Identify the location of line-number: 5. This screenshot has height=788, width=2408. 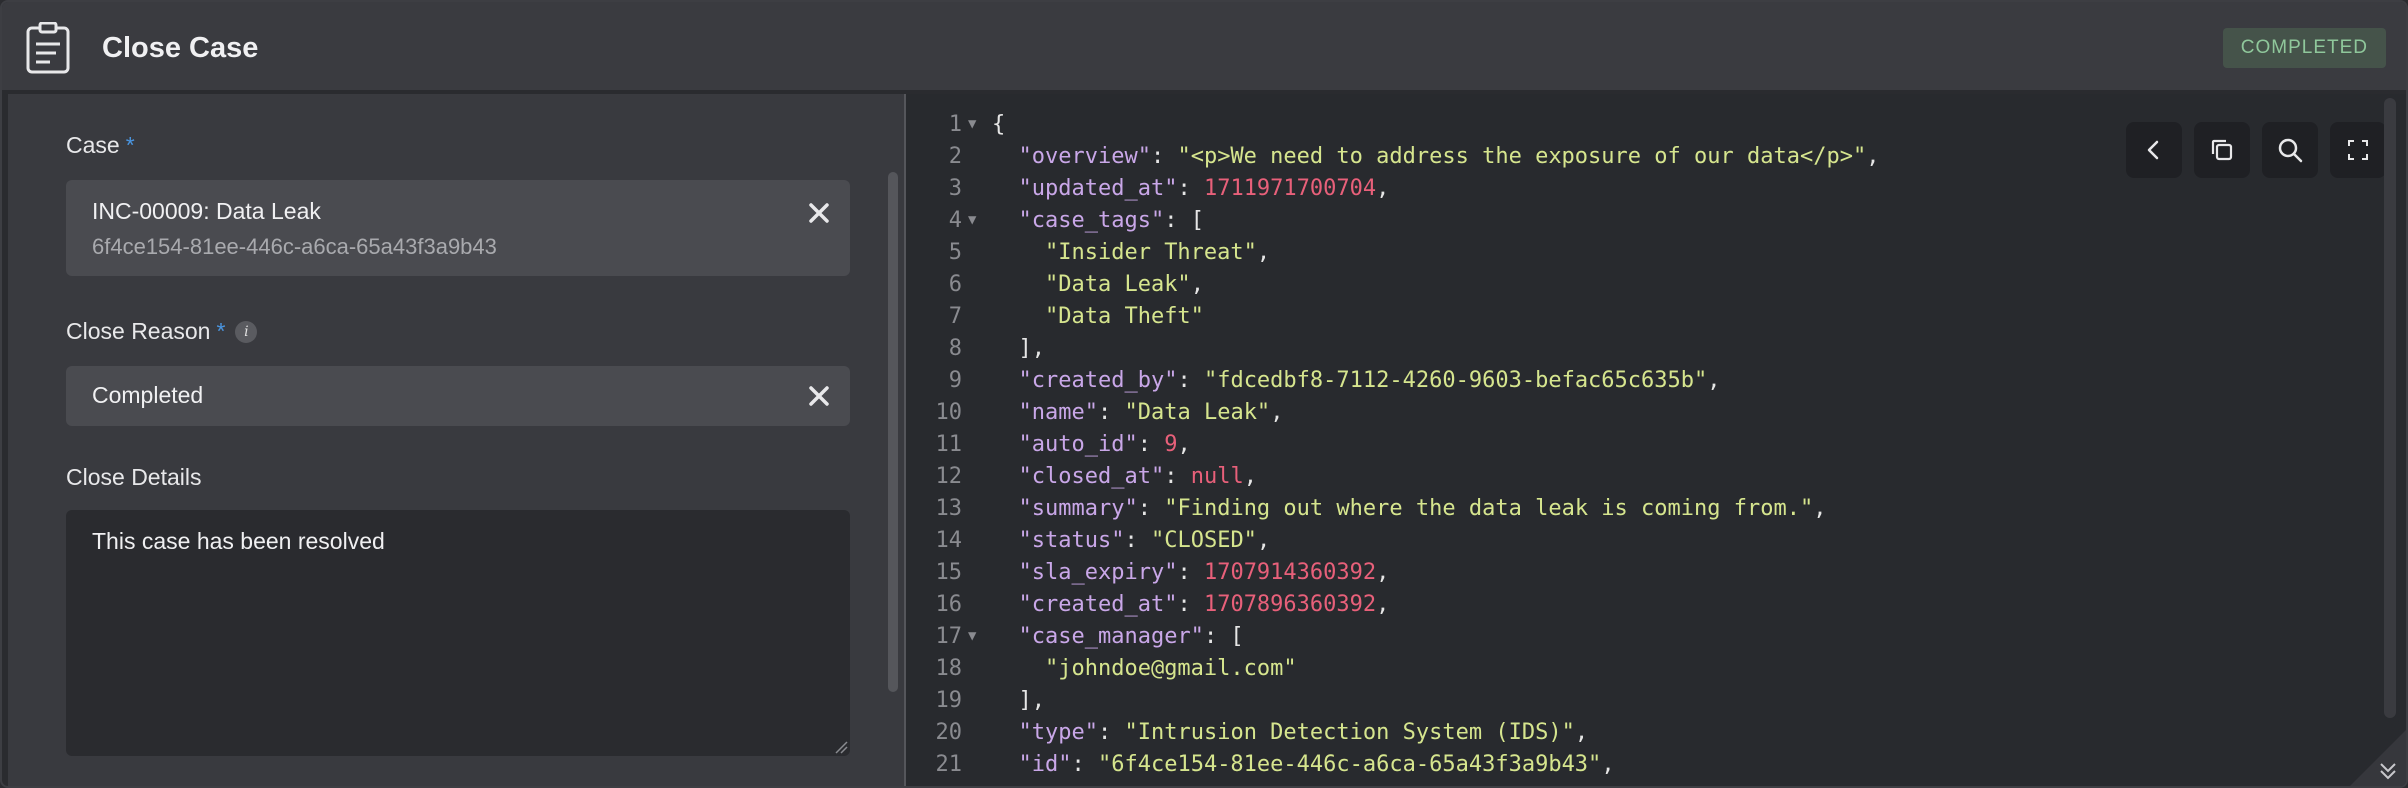
(955, 252).